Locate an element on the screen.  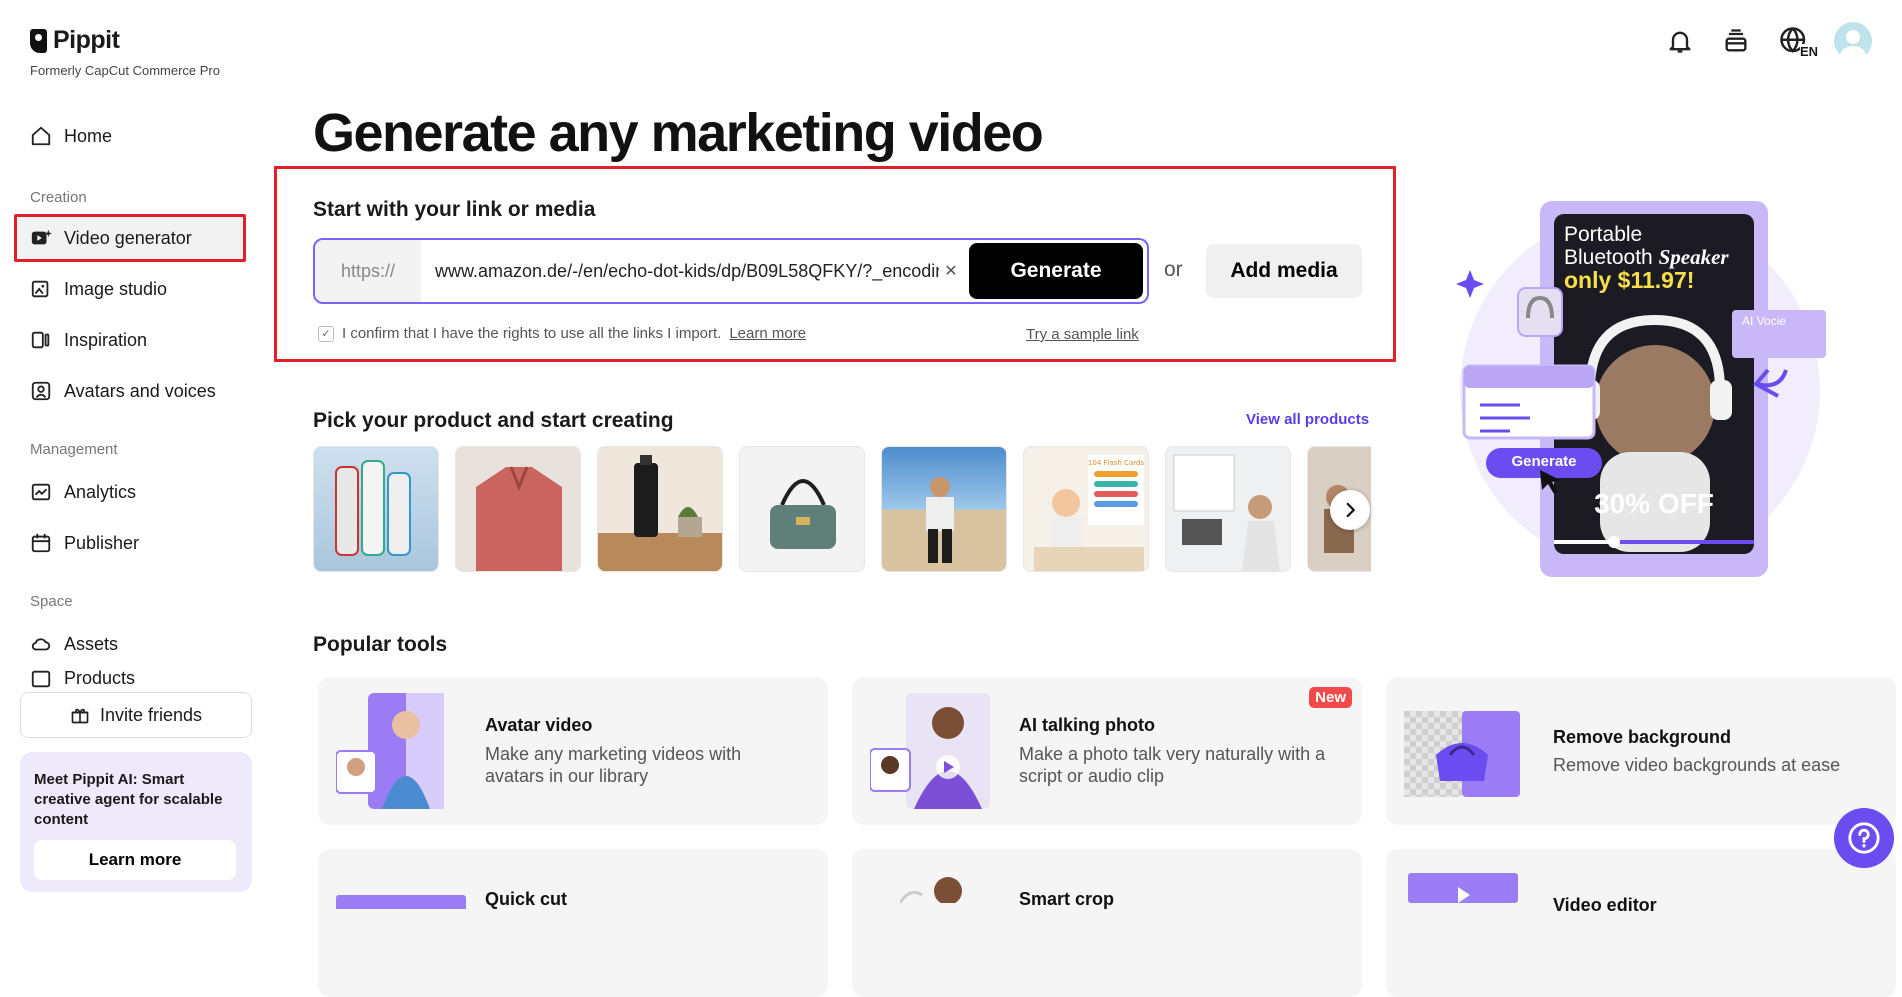
sidebar-item-label: Products is located at coordinates (100, 678).